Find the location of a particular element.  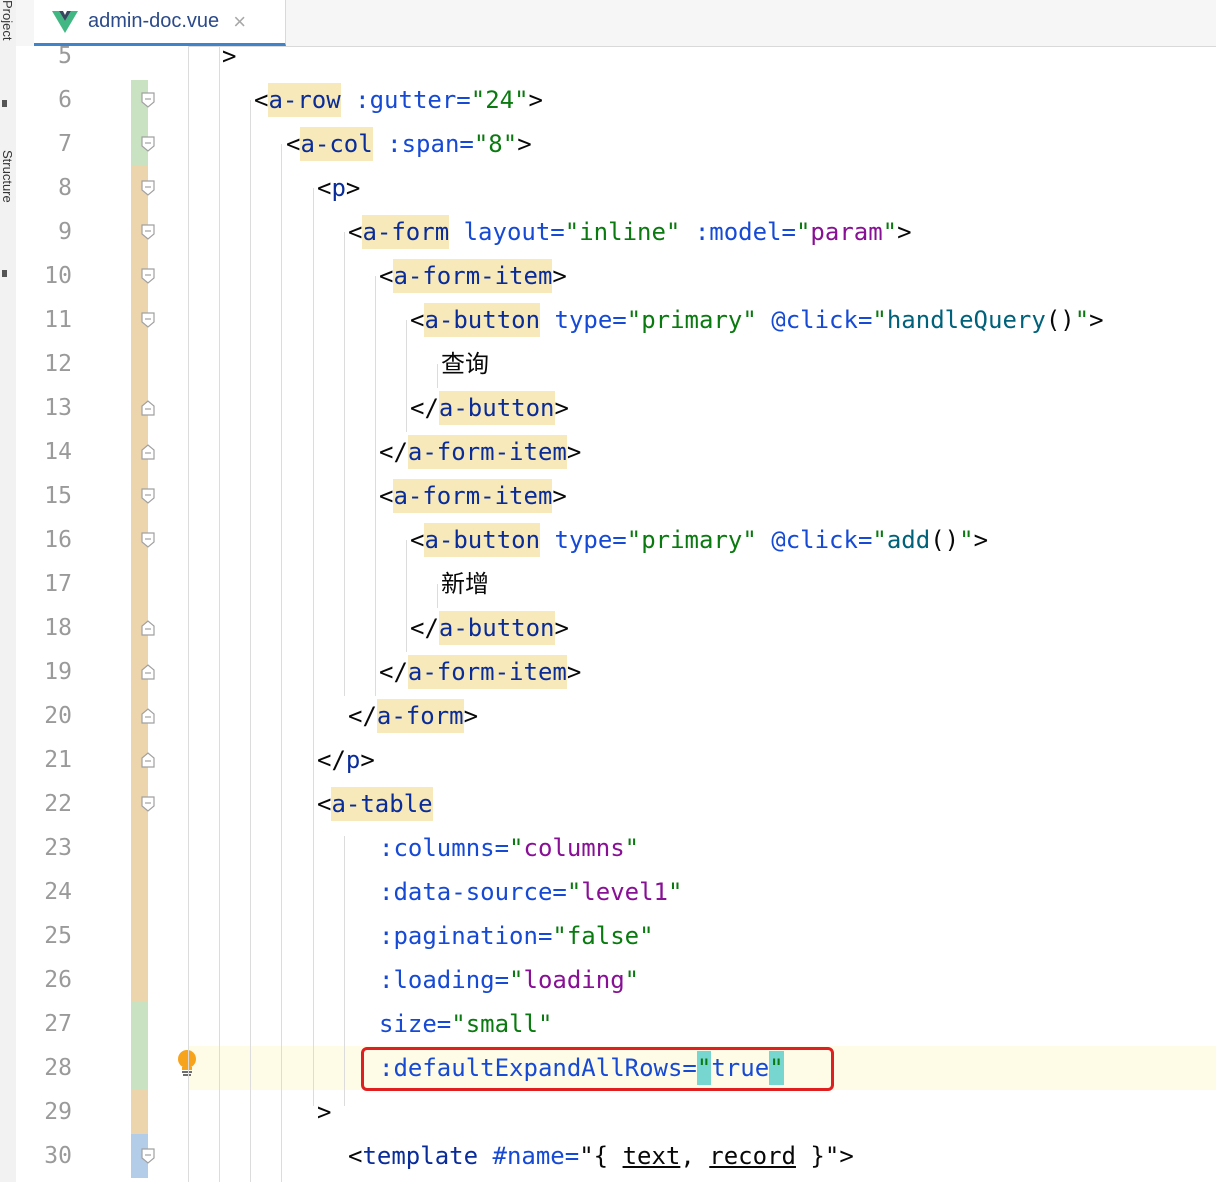

code-line-14: </a-form-item> is located at coordinates (480, 452).